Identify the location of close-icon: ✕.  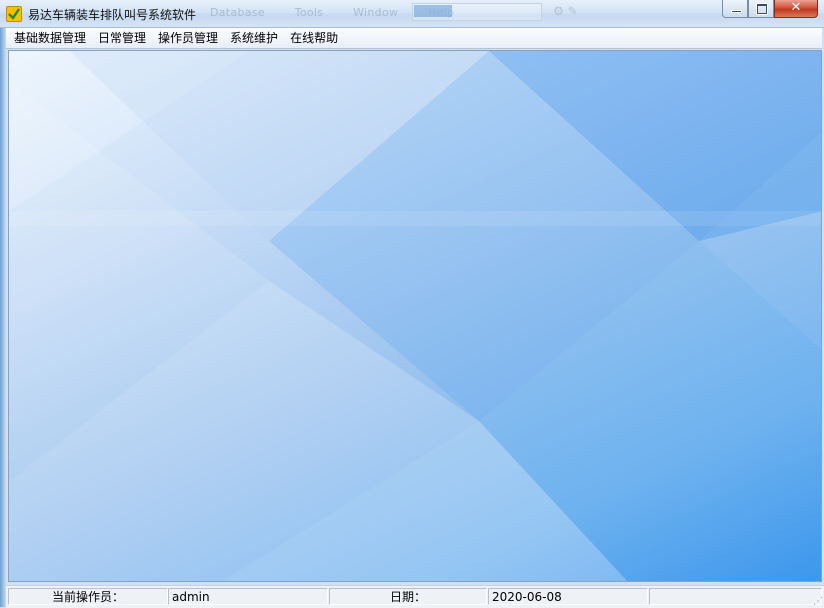
(796, 7).